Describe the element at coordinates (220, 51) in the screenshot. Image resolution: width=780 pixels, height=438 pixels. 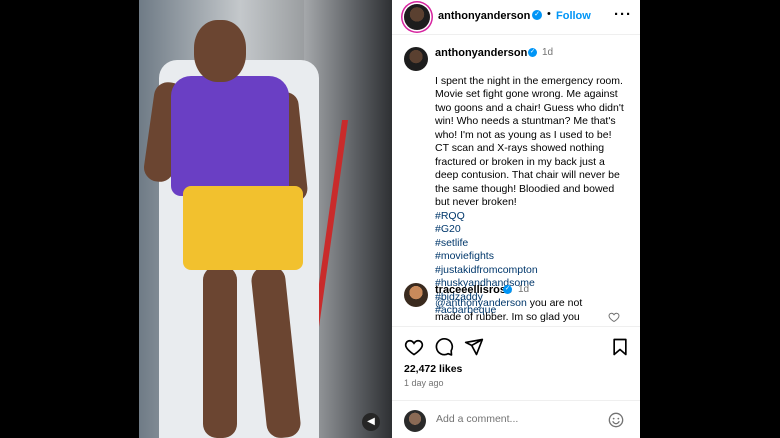
I see `person-head` at that location.